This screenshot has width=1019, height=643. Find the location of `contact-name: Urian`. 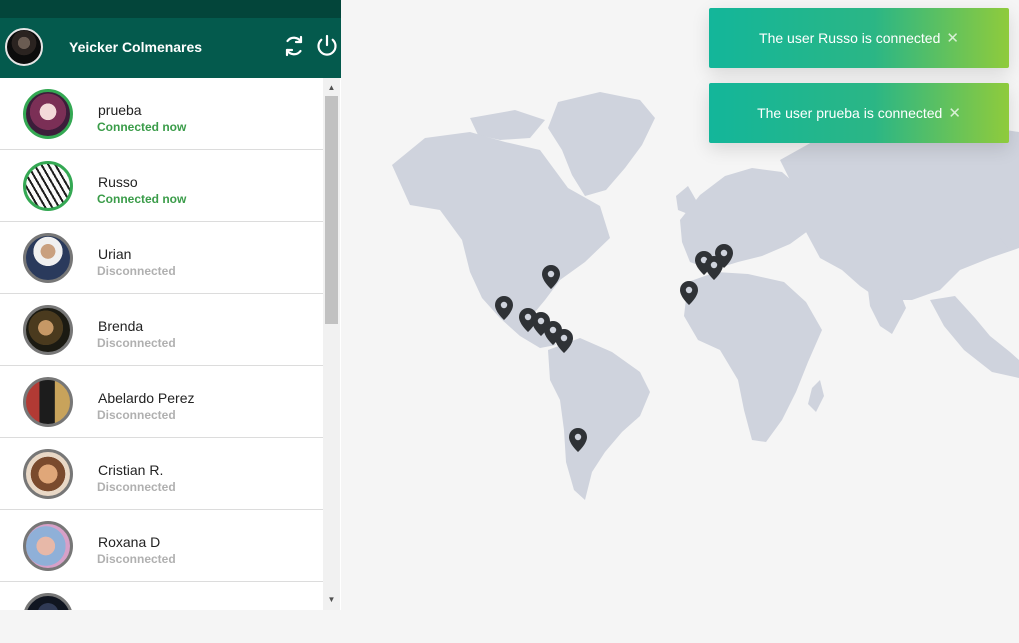

contact-name: Urian is located at coordinates (115, 254).